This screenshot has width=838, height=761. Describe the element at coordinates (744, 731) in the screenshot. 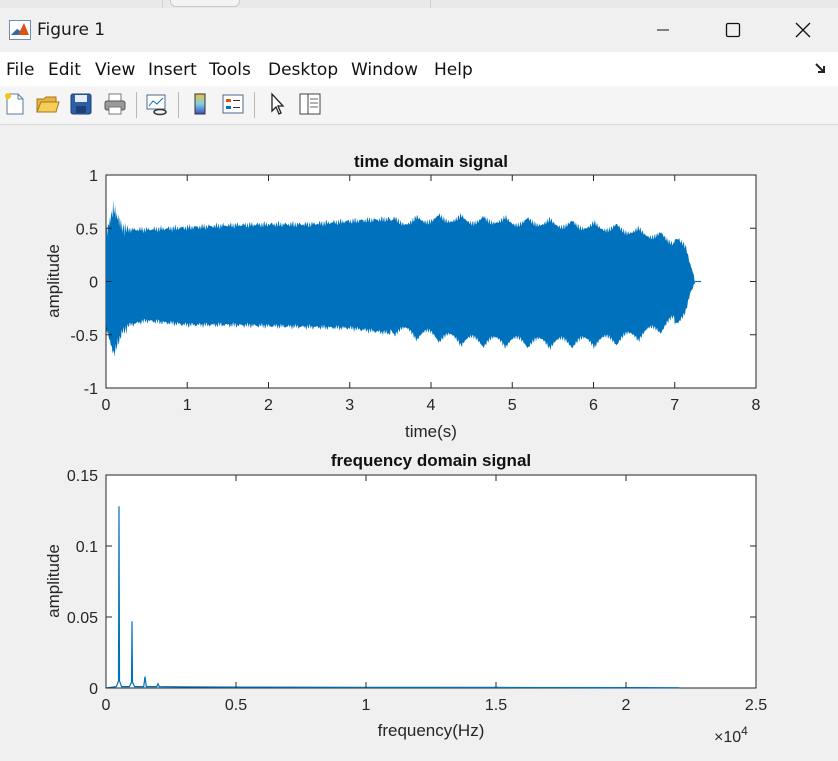

I see `x-exponent-power: 4` at that location.